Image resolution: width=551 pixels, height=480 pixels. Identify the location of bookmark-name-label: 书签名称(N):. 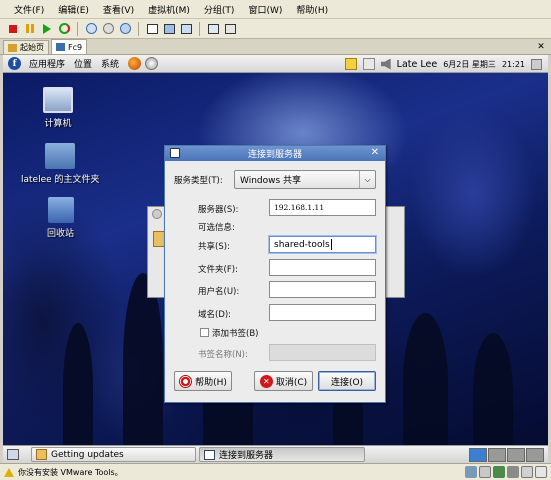
(223, 355).